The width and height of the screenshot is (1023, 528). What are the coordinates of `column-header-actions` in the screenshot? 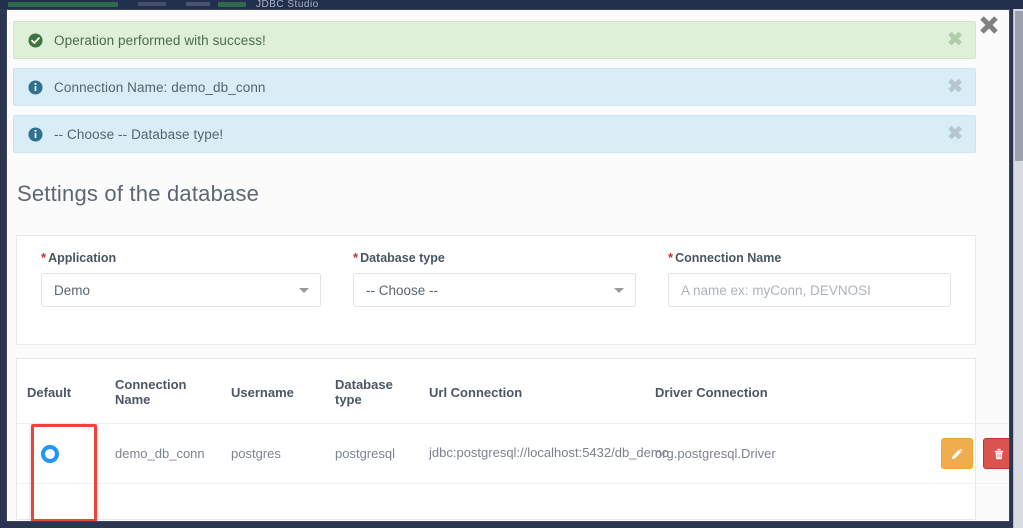 It's located at (951, 391).